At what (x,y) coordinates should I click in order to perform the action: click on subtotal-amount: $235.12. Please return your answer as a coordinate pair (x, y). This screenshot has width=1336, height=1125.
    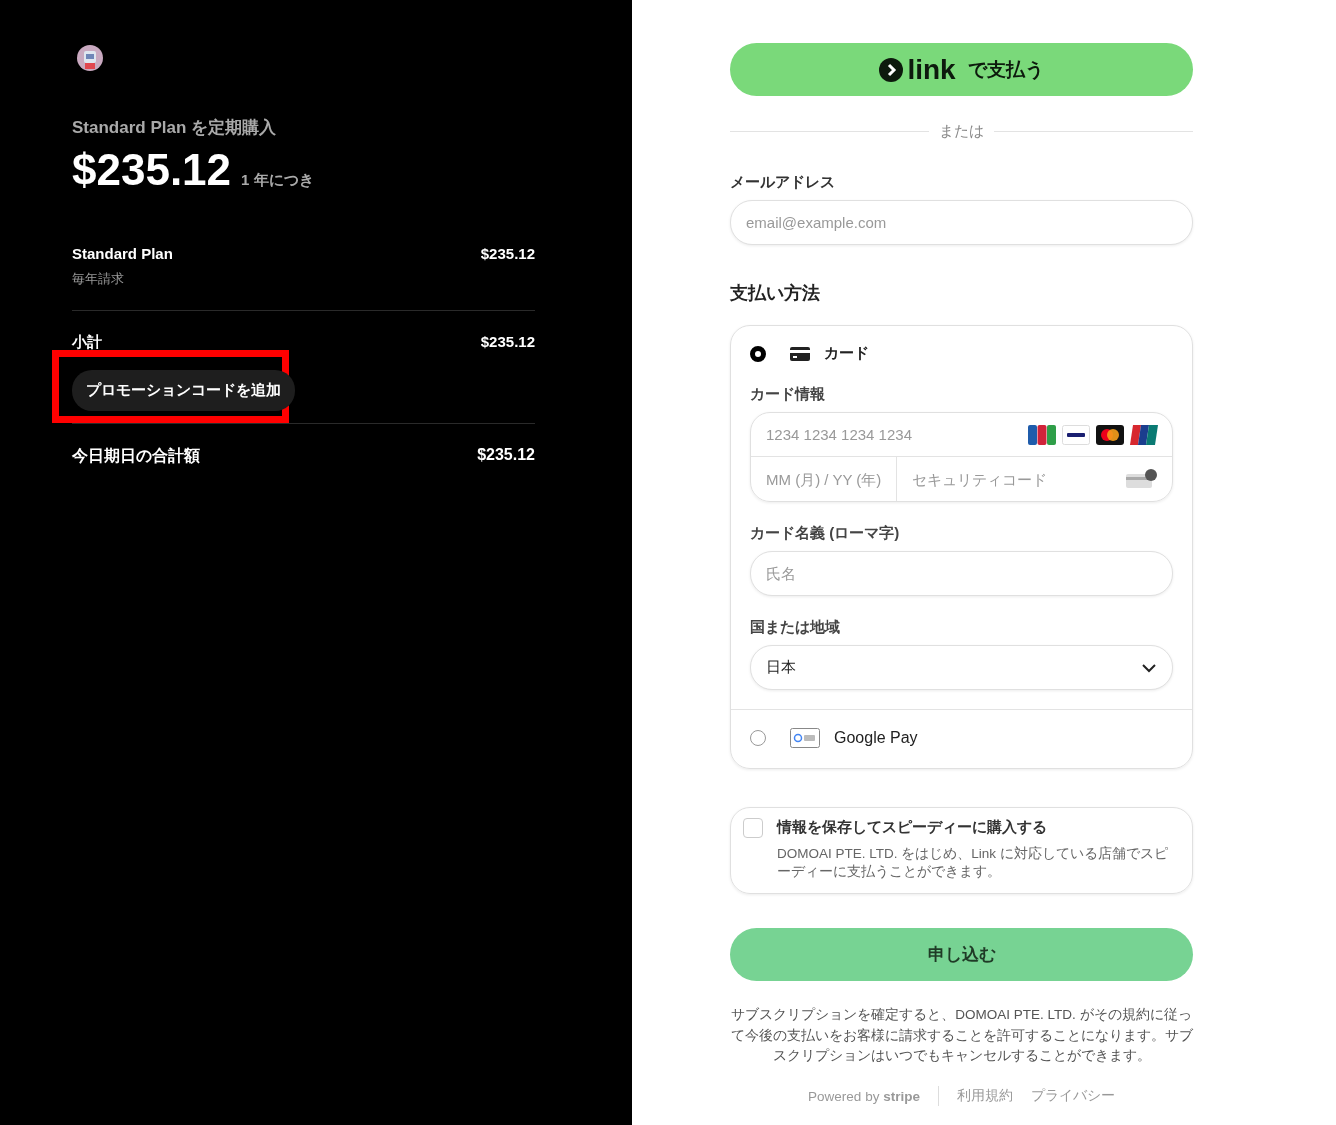
    Looking at the image, I should click on (507, 341).